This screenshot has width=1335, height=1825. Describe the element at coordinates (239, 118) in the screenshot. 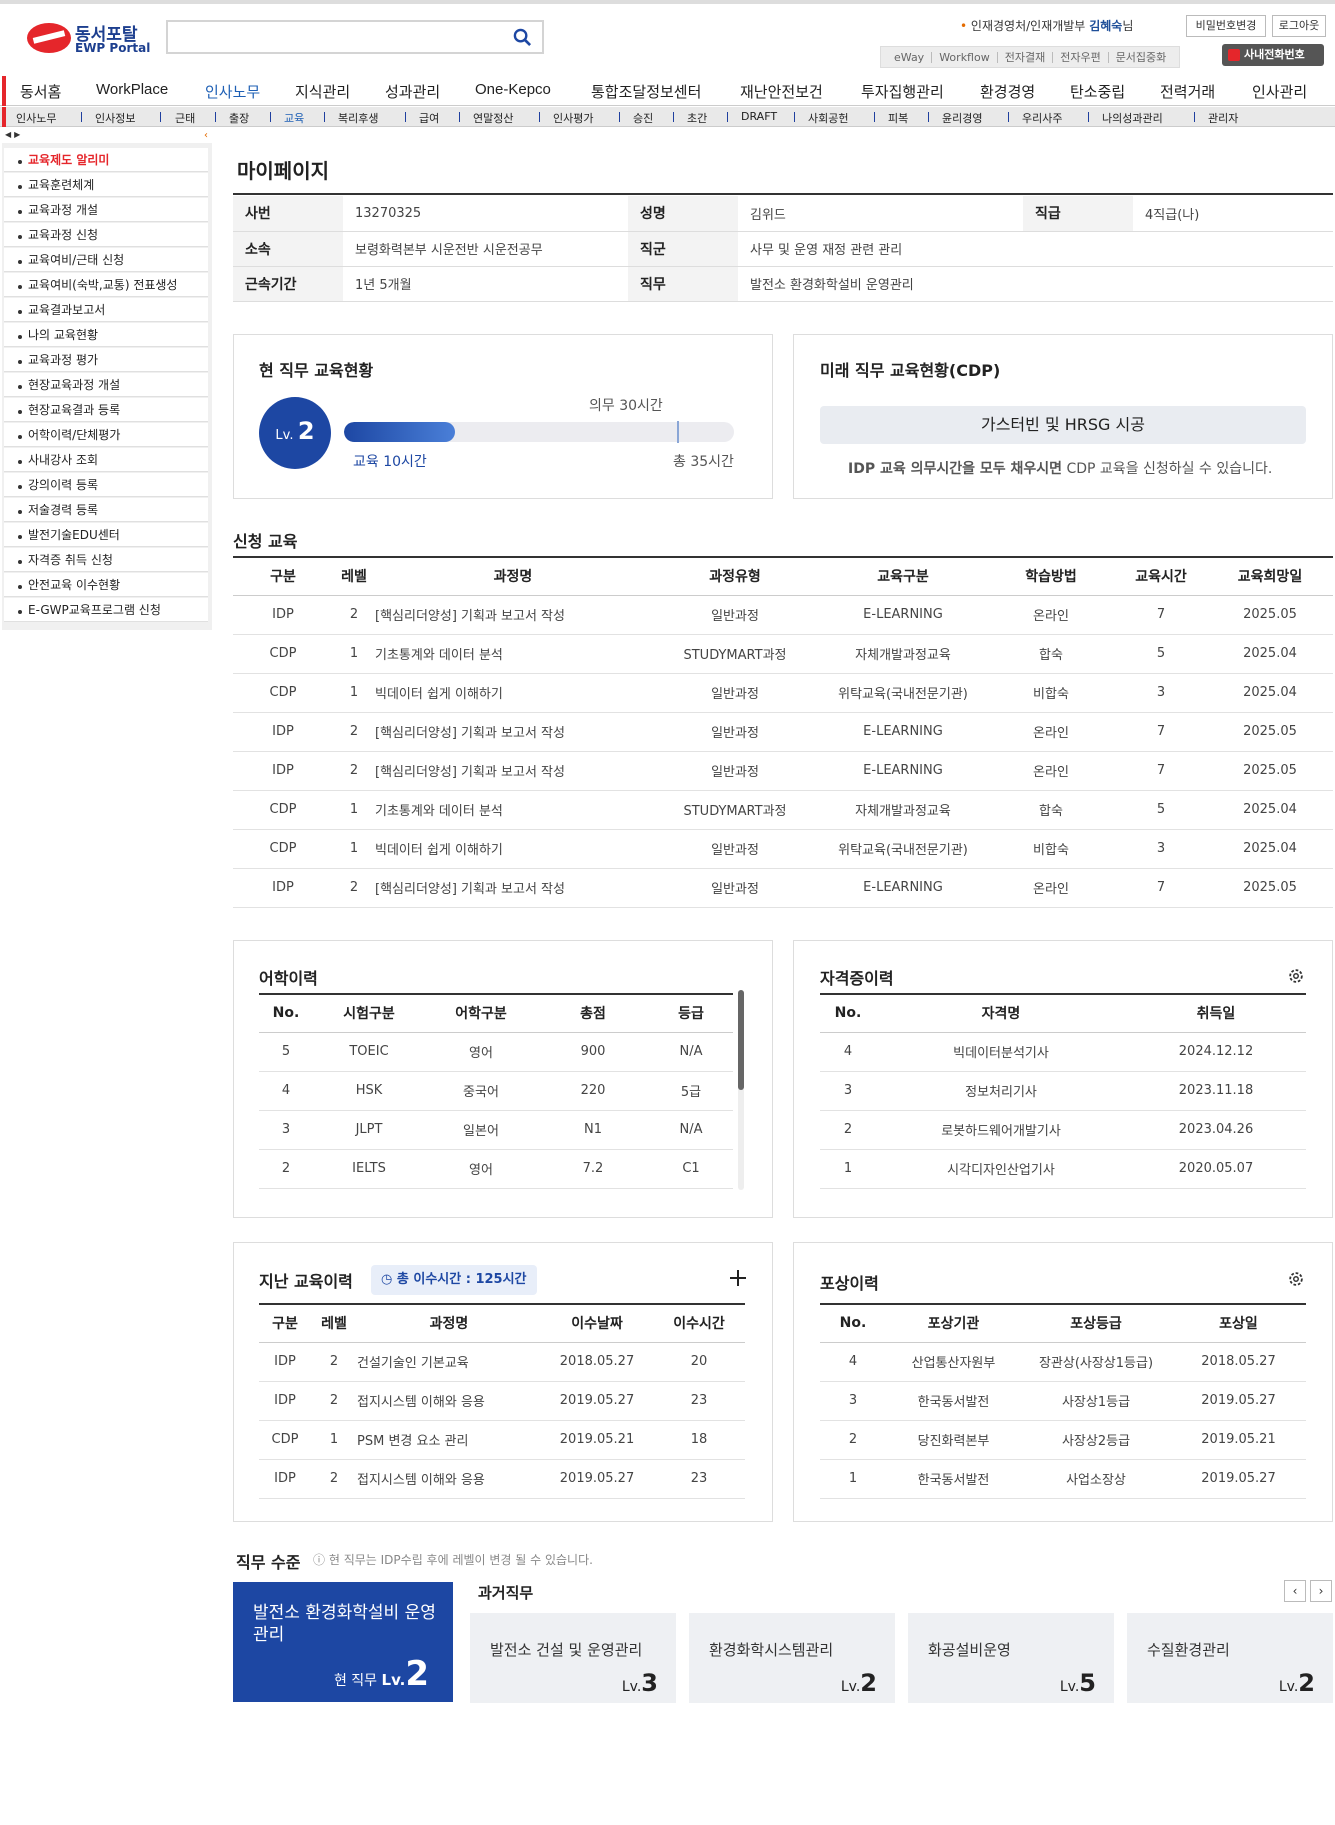

I see `lnb-item: 출장` at that location.